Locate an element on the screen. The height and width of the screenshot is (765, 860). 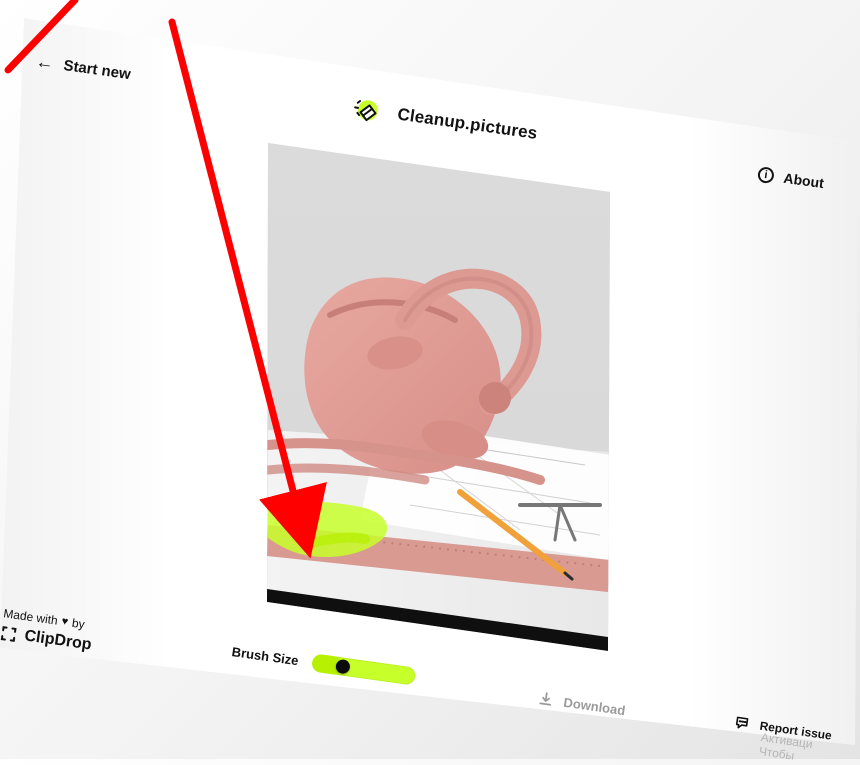
download-icon is located at coordinates (545, 699).